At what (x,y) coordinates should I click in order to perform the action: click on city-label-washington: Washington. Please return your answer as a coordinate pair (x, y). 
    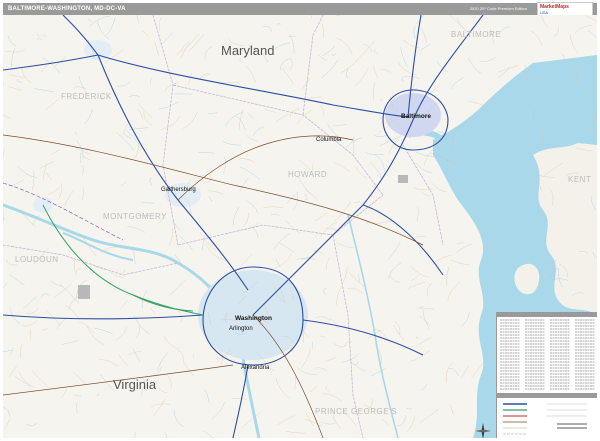
    Looking at the image, I should click on (253, 318).